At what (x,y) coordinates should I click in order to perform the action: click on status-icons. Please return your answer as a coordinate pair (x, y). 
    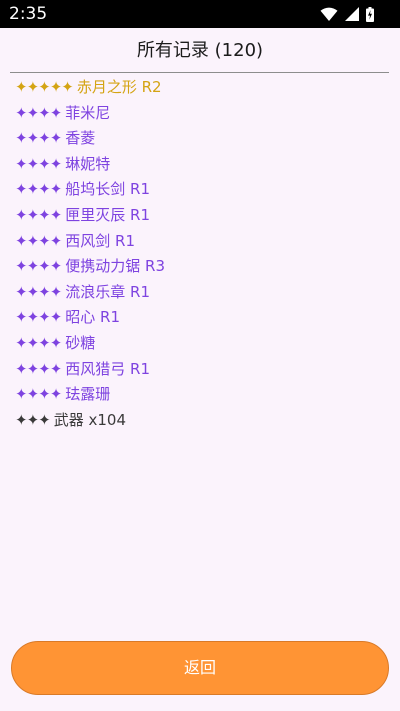
    Looking at the image, I should click on (347, 14).